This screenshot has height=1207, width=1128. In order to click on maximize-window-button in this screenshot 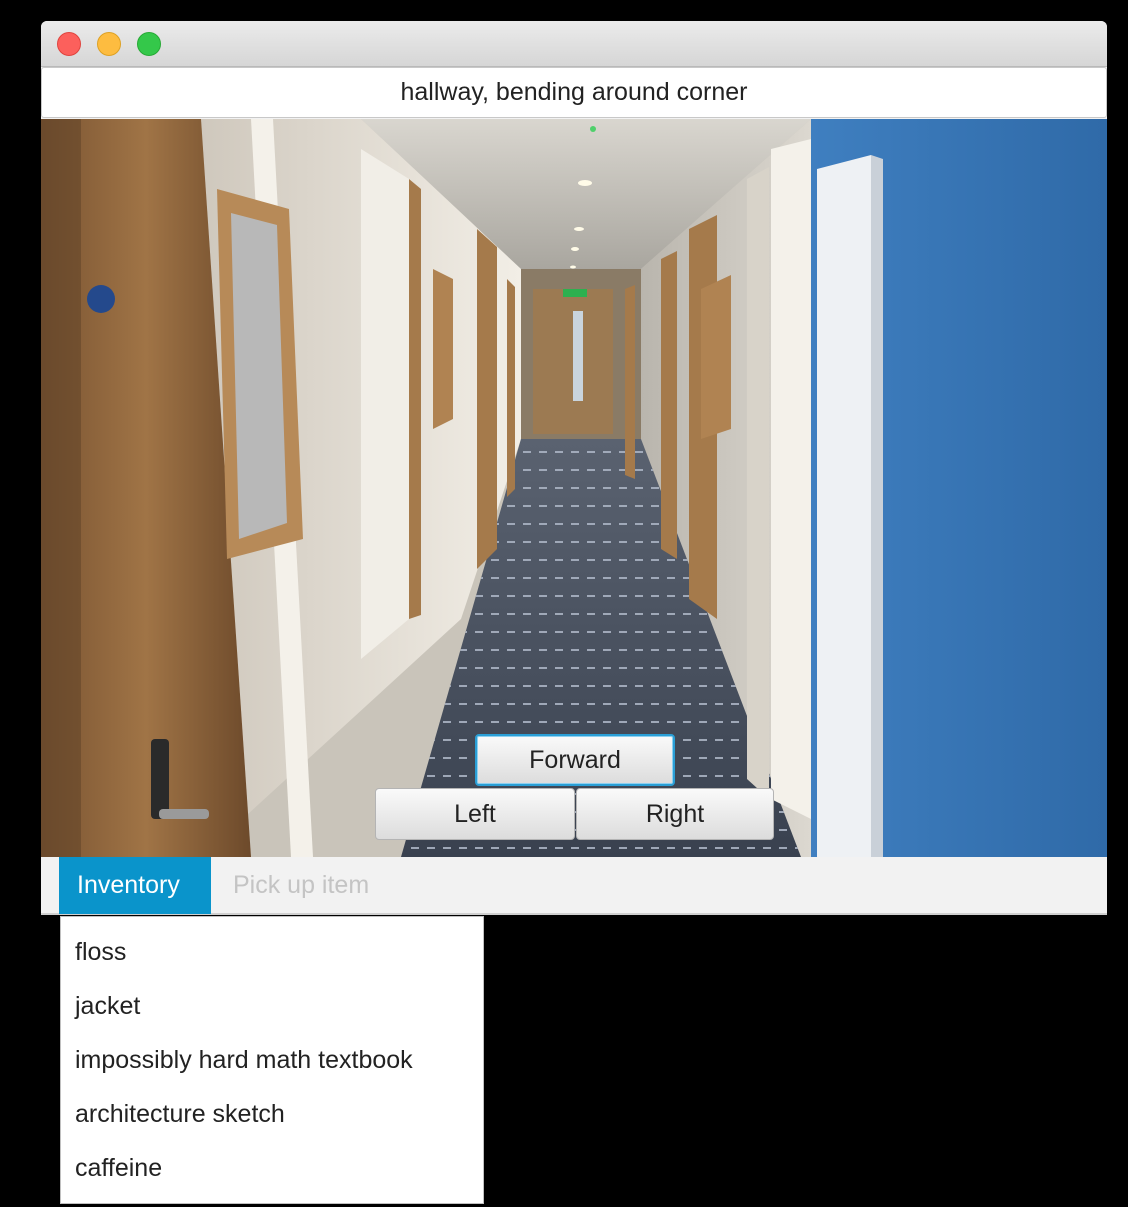, I will do `click(149, 44)`.